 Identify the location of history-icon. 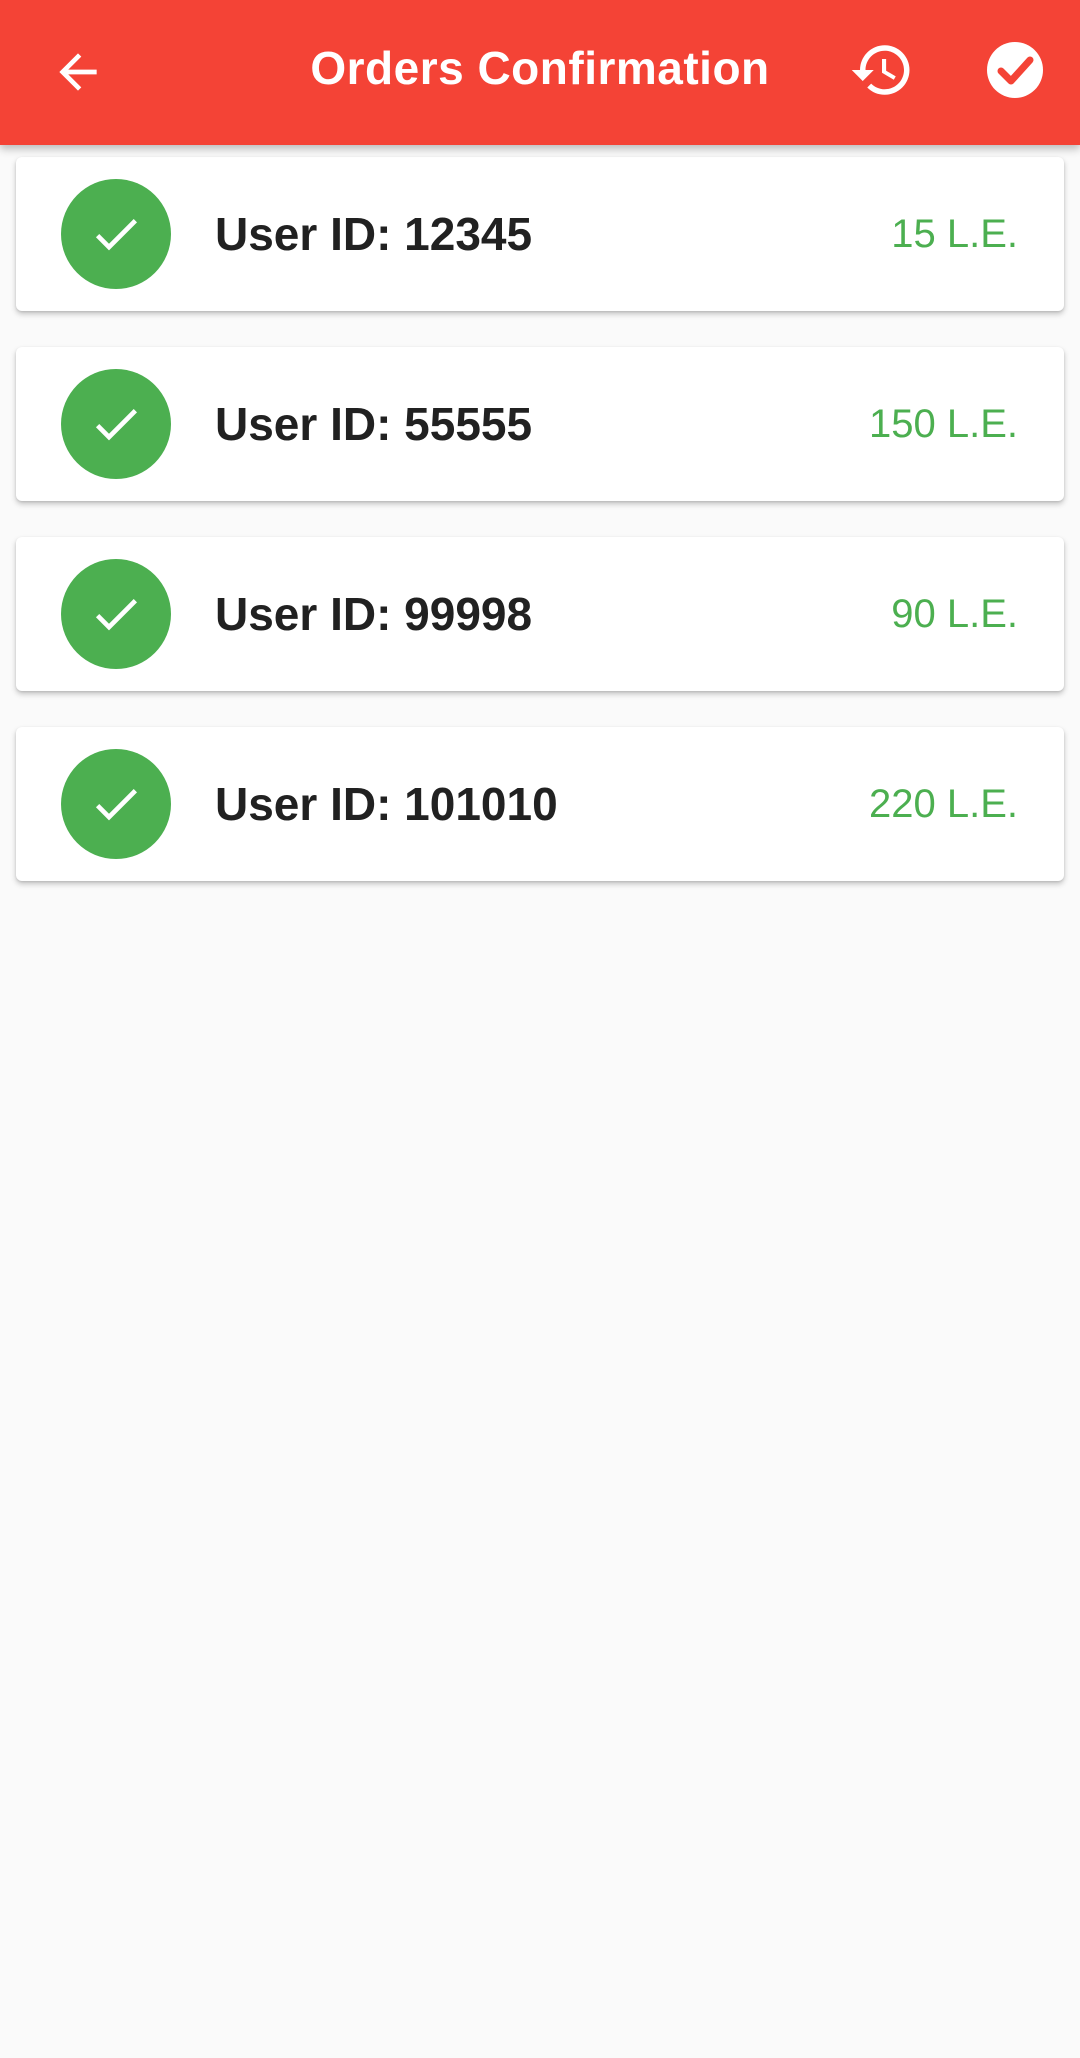
(880, 70).